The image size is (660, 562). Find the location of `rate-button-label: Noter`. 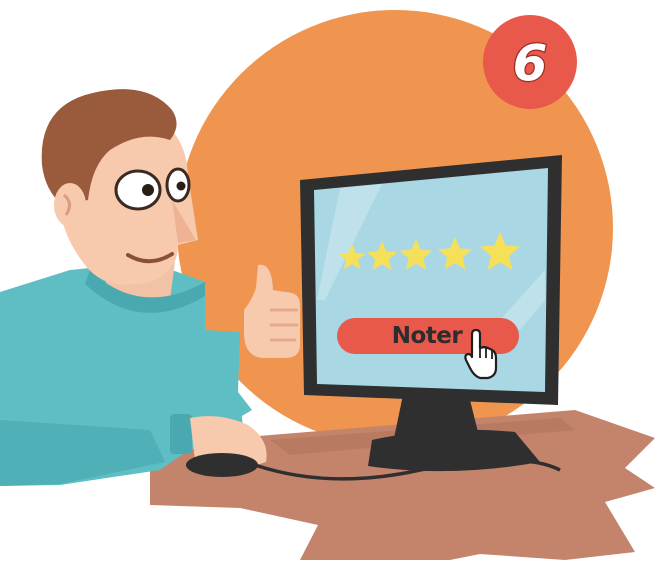

rate-button-label: Noter is located at coordinates (428, 336).